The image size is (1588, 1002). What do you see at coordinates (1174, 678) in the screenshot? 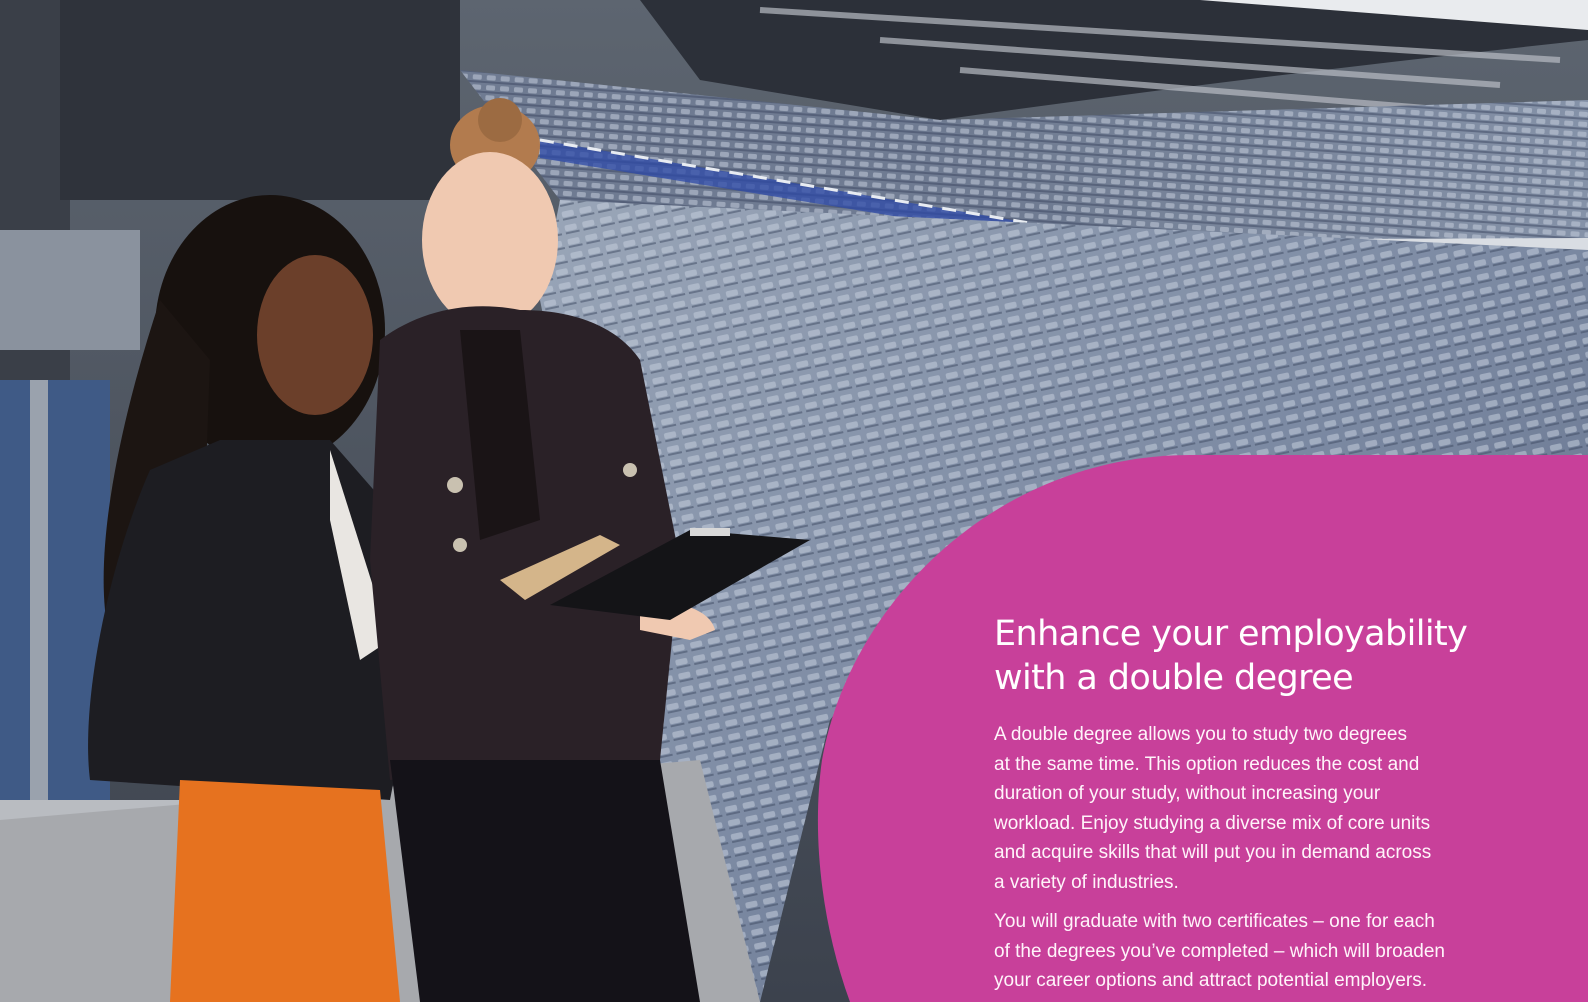
I see `heading-line: with a double degree` at bounding box center [1174, 678].